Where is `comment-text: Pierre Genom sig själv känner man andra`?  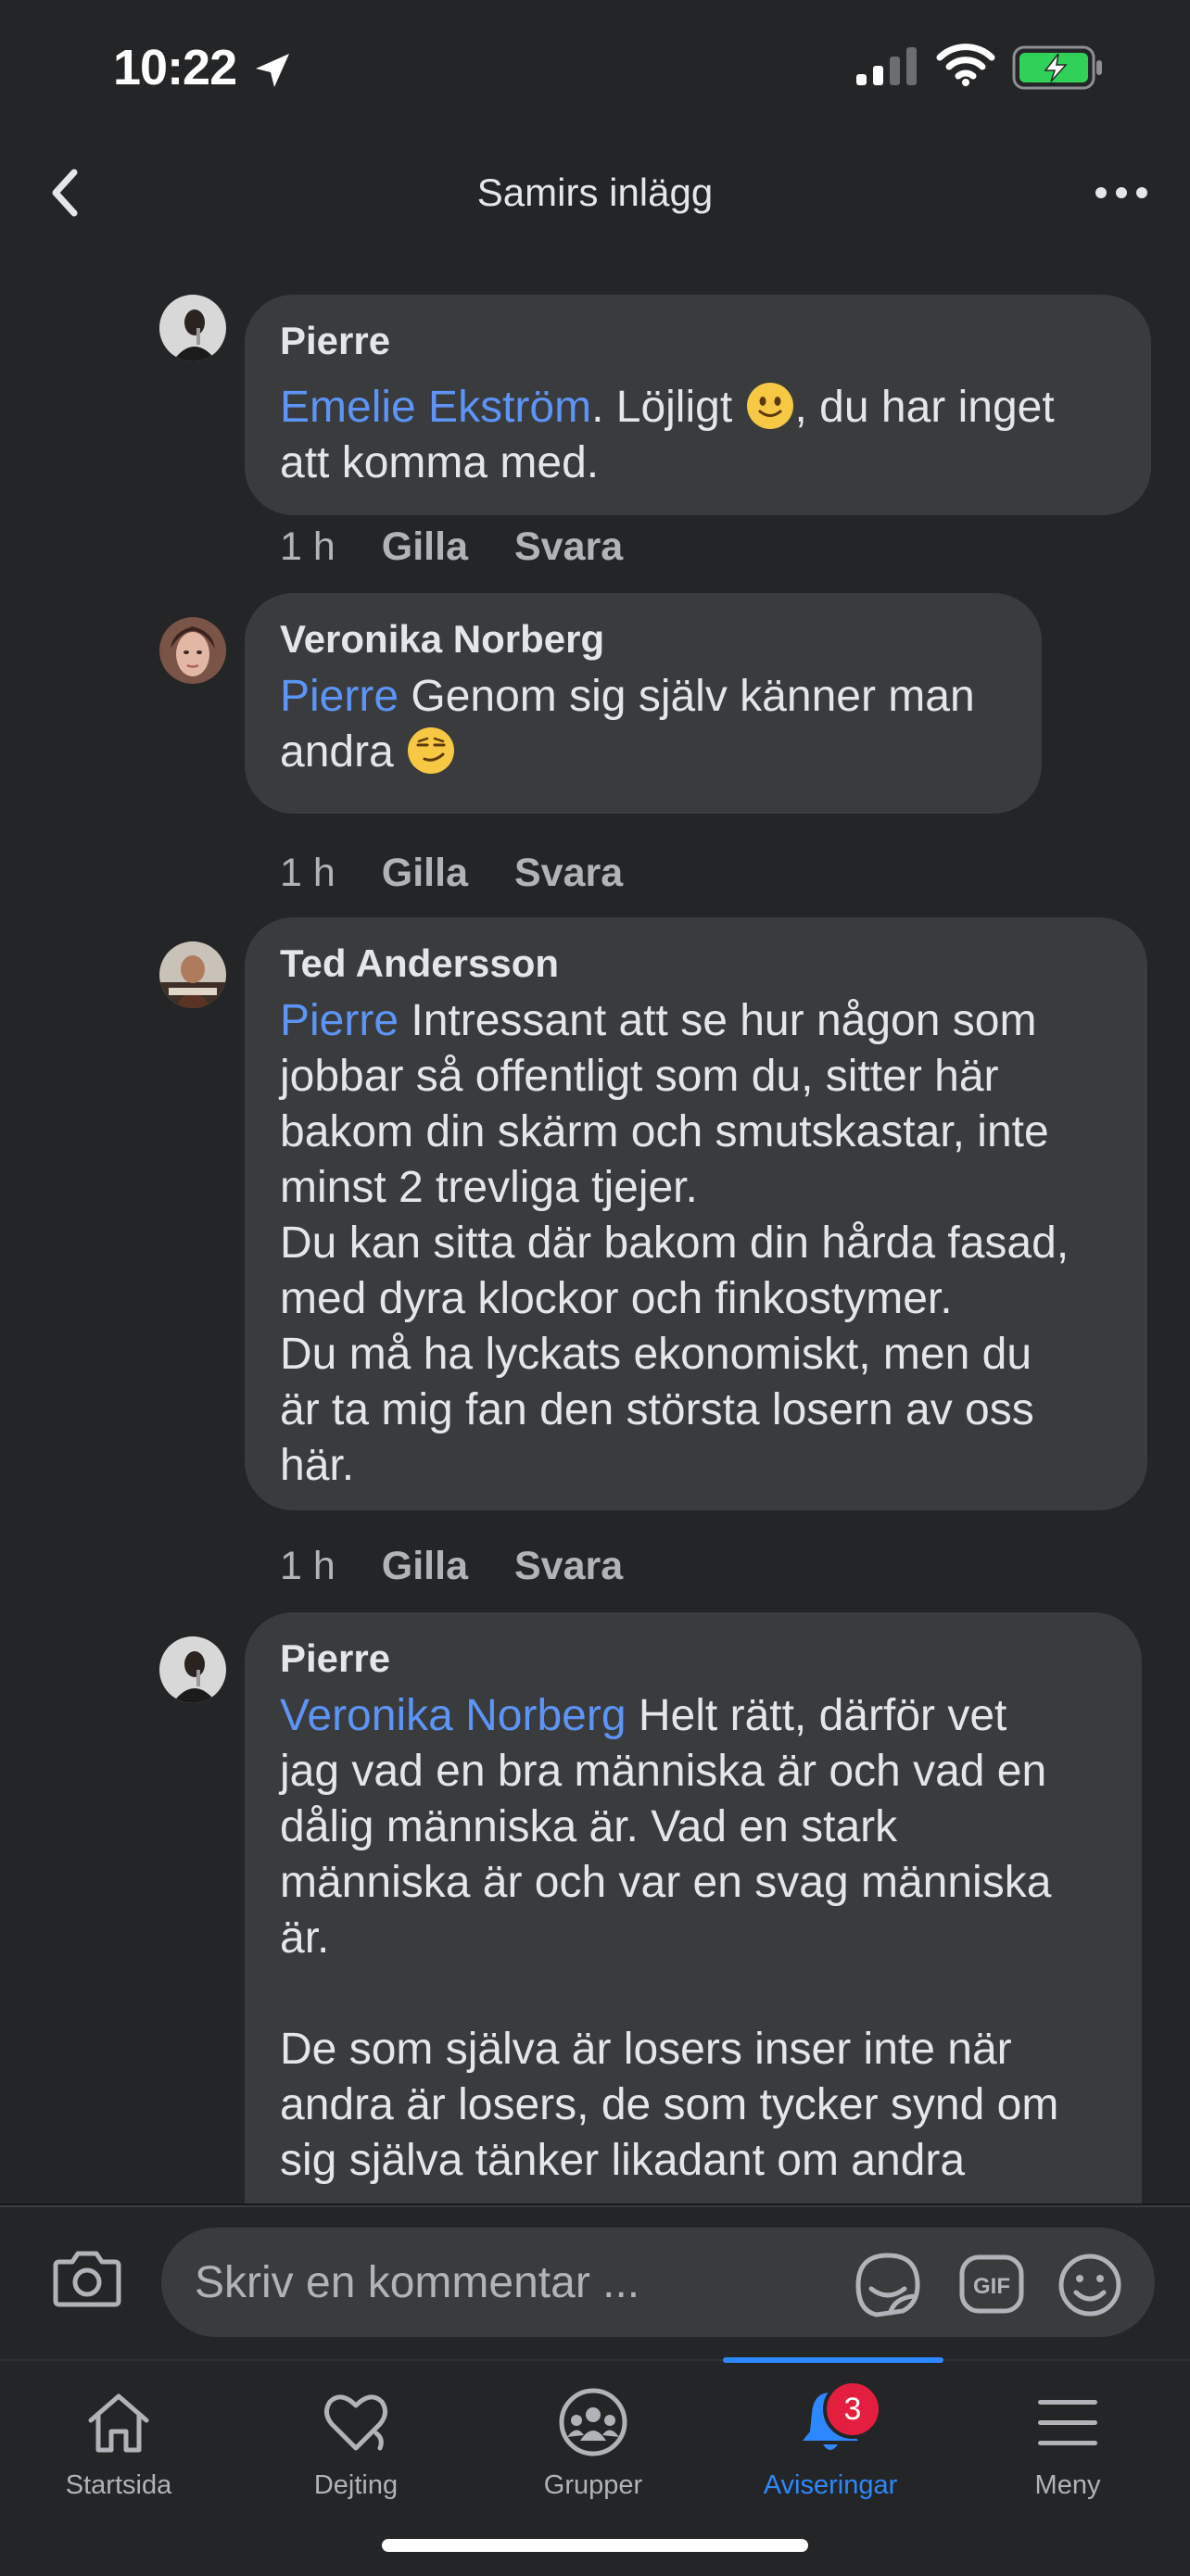
comment-text: Pierre Genom sig själv känner man andra is located at coordinates (644, 724).